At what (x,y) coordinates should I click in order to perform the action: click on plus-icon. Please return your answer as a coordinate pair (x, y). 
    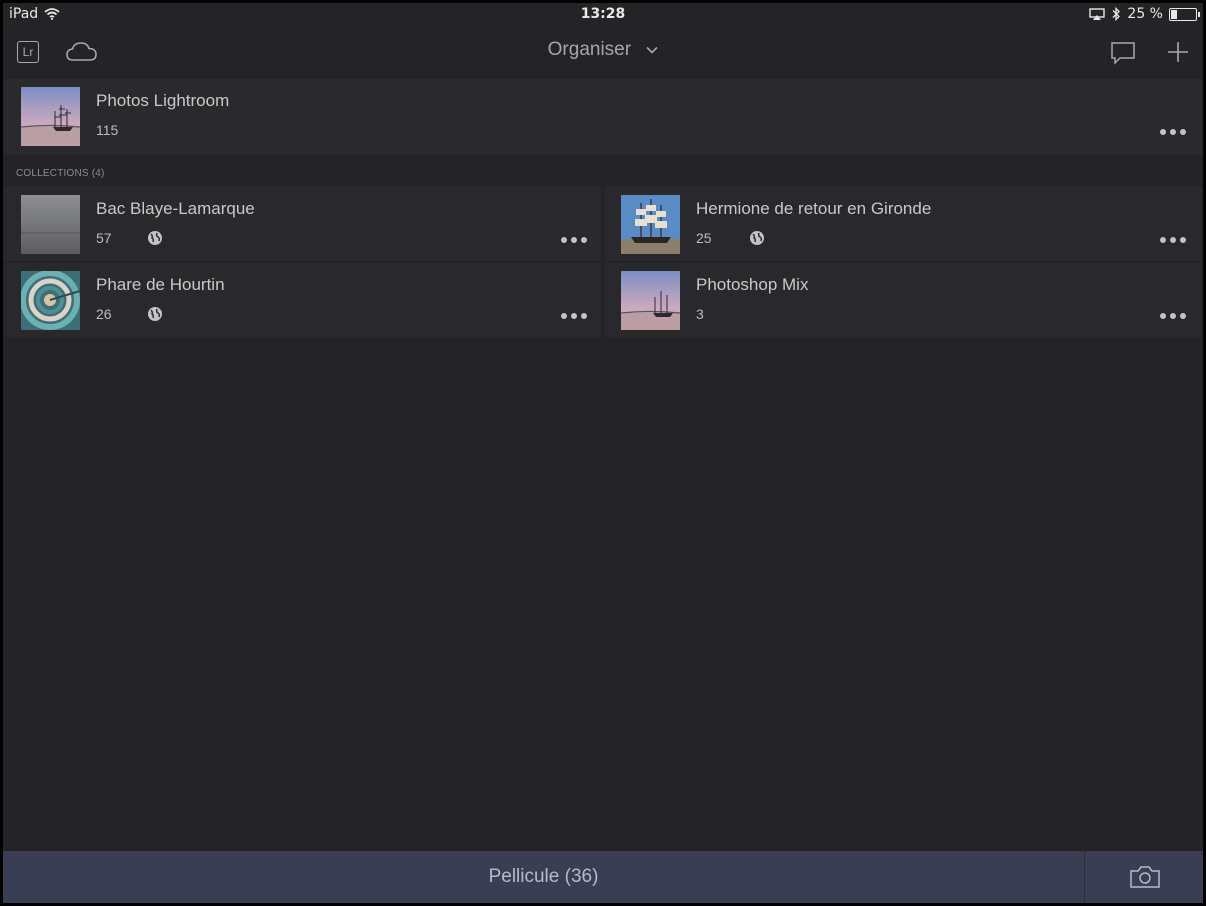
    Looking at the image, I should click on (1178, 52).